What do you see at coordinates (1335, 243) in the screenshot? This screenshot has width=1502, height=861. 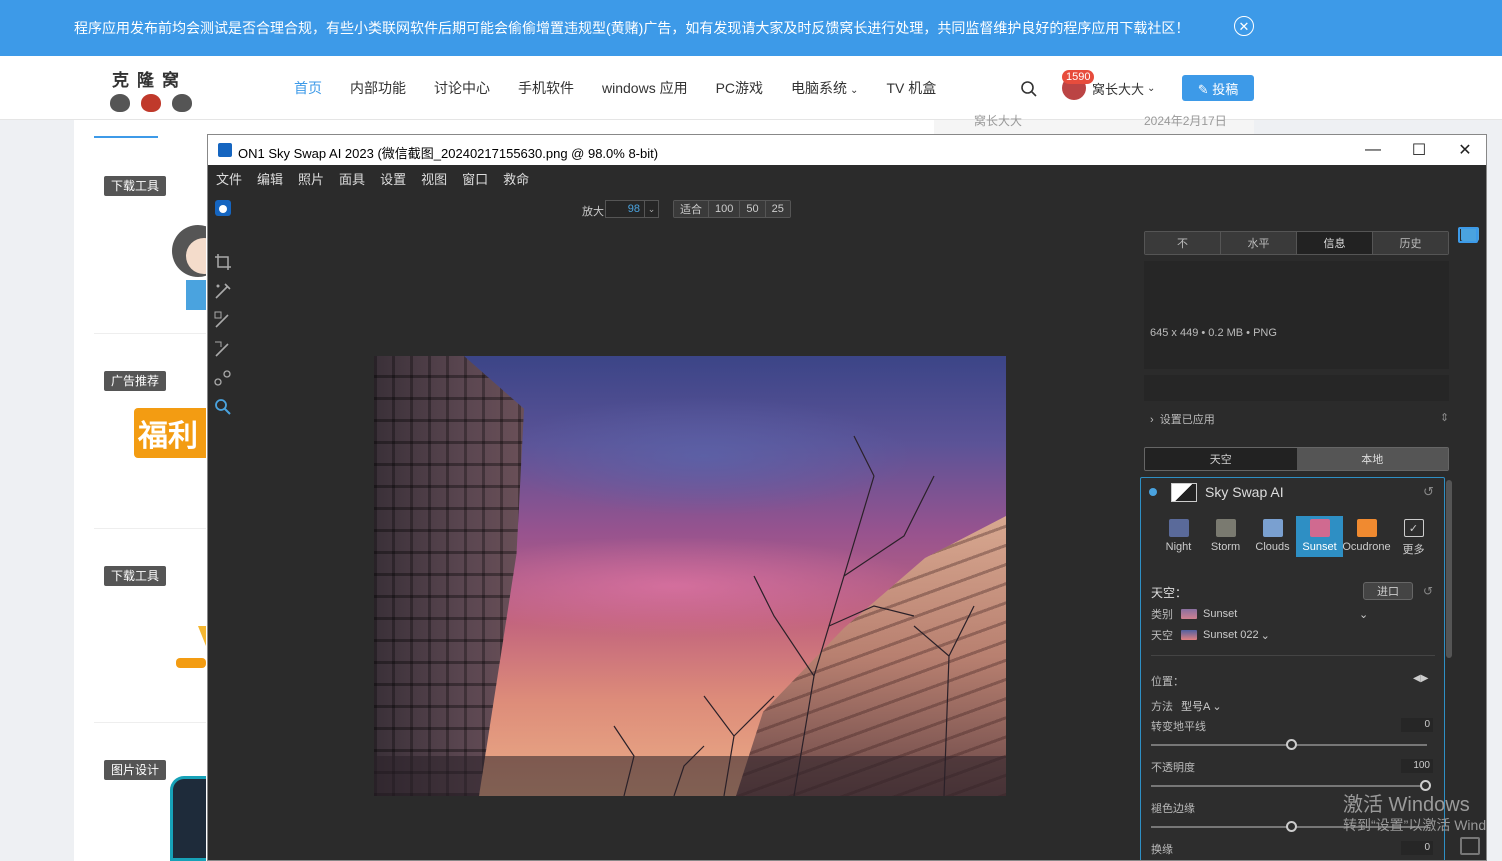 I see `tab-info: 信息` at bounding box center [1335, 243].